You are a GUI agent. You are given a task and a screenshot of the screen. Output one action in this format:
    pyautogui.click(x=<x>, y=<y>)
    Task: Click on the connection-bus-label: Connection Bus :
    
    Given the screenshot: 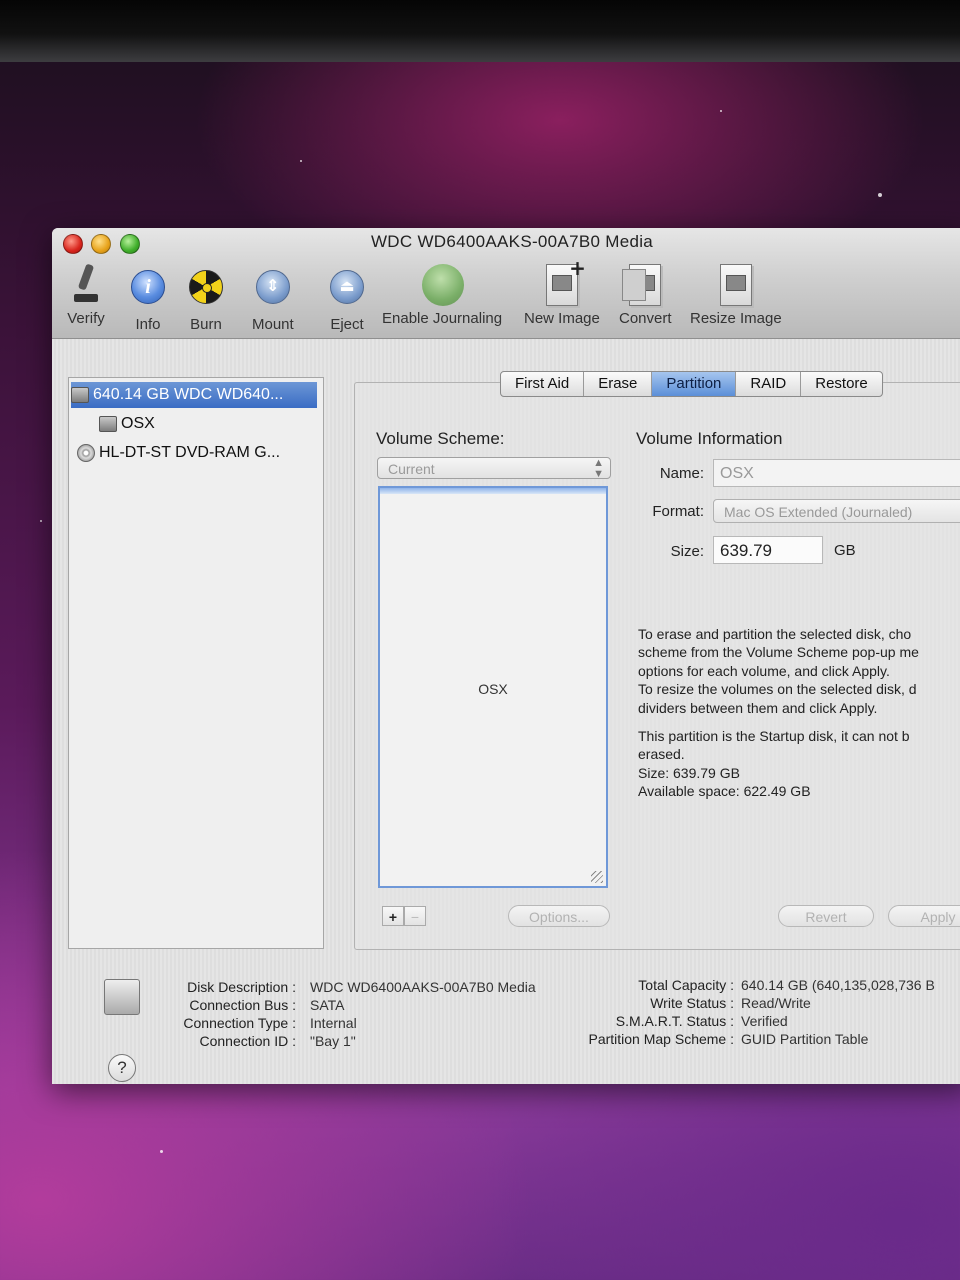 What is the action you would take?
    pyautogui.click(x=242, y=1005)
    